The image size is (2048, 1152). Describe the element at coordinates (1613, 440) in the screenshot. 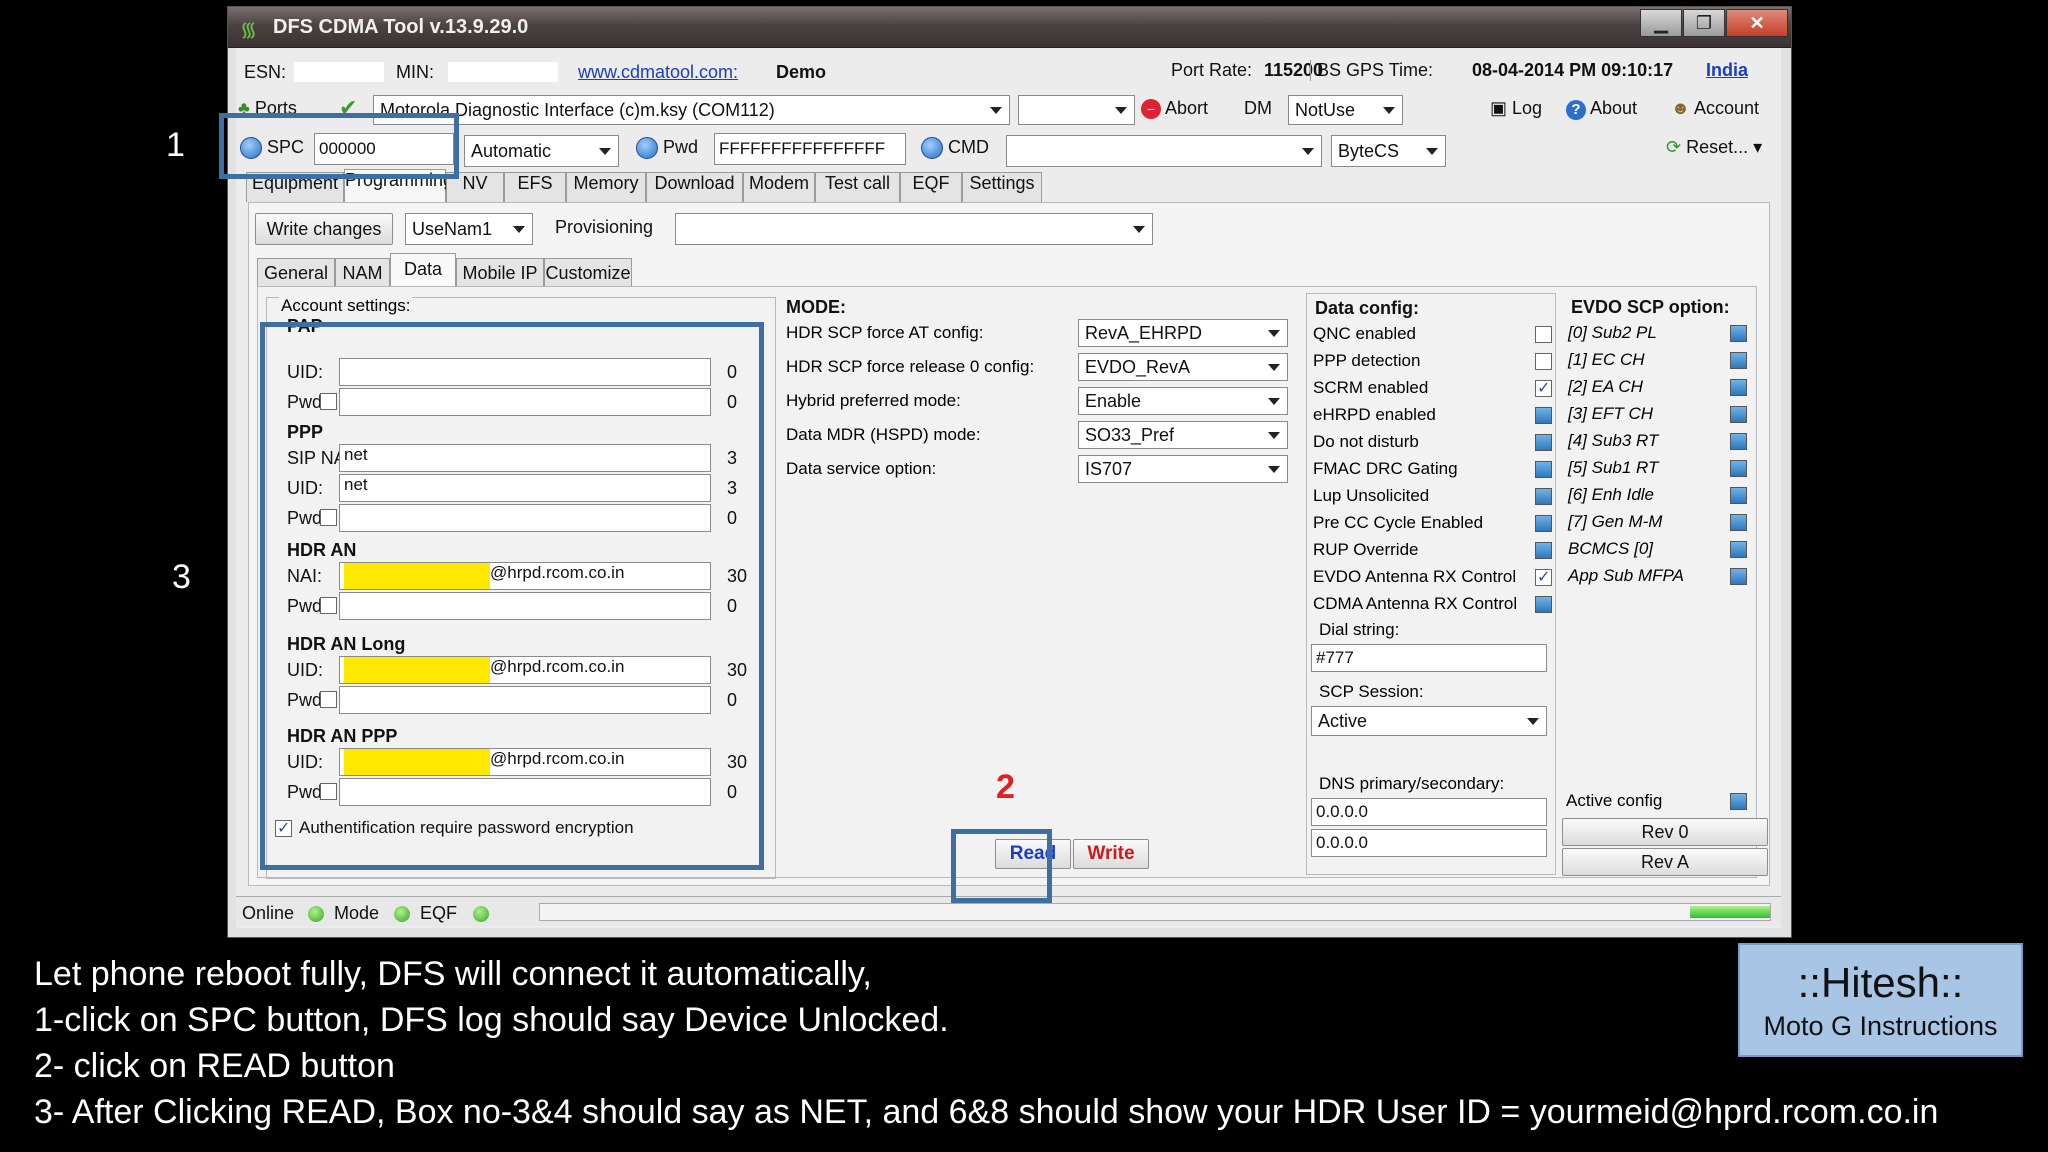

I see `evdo-opt-4-label: [4] Sub3 RT` at that location.